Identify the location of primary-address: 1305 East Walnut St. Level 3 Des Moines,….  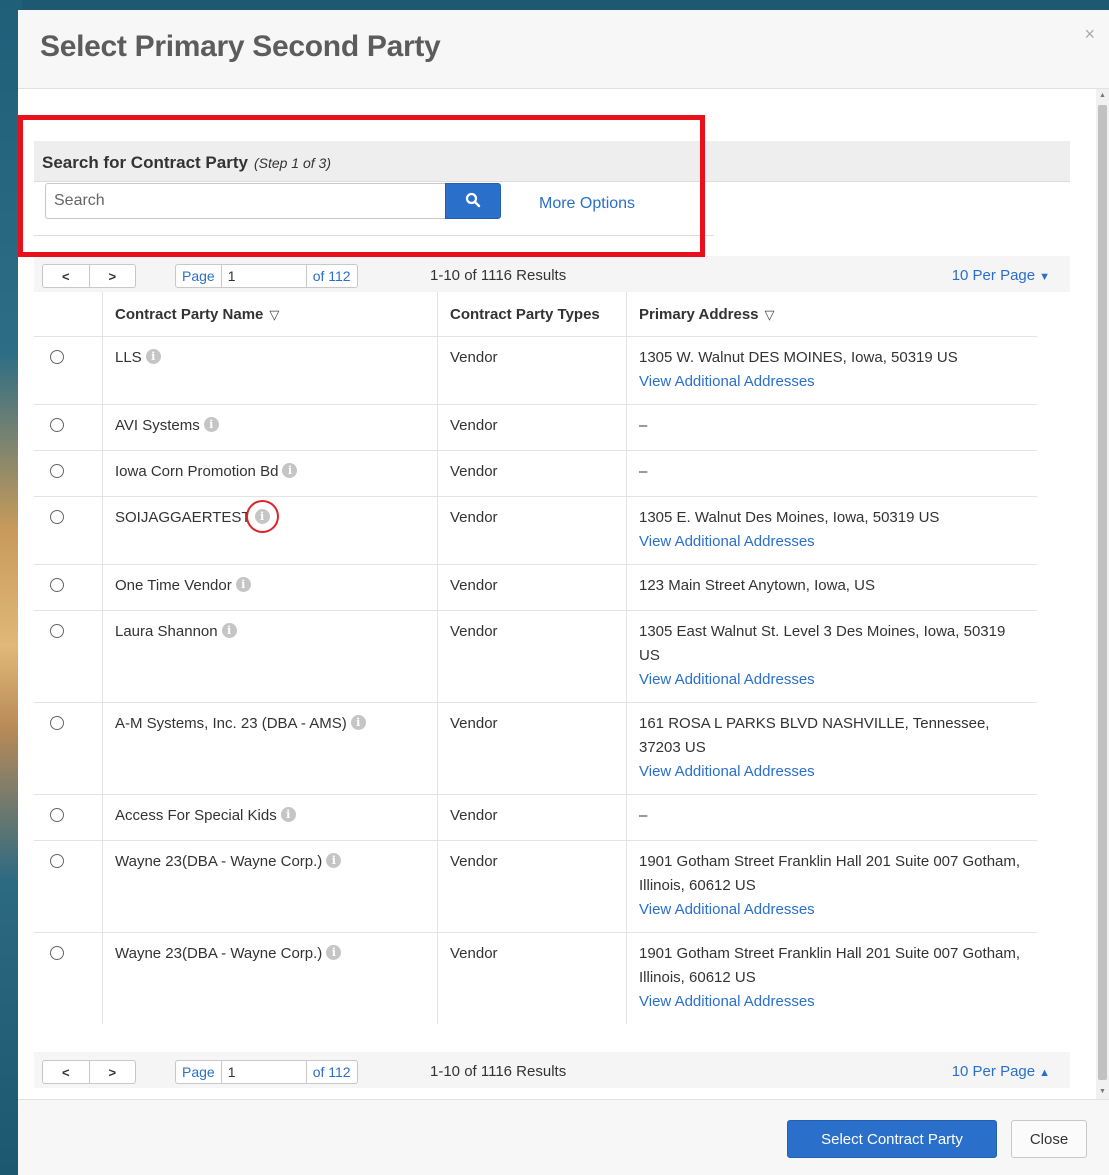
(822, 643).